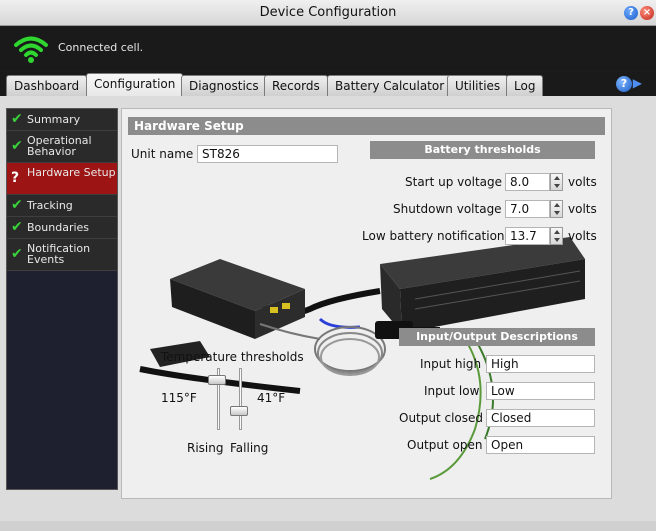 Image resolution: width=656 pixels, height=531 pixels. What do you see at coordinates (540, 364) in the screenshot?
I see `input-high-input: High` at bounding box center [540, 364].